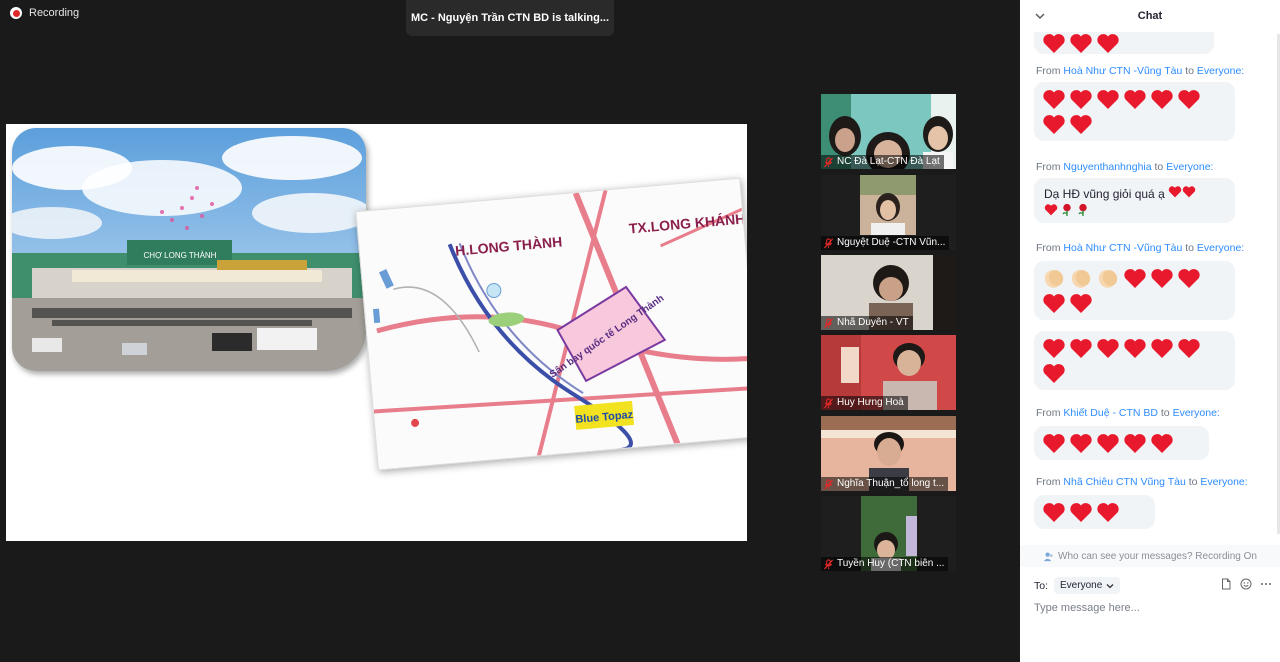  What do you see at coordinates (44, 13) in the screenshot?
I see `recording-indicator: Recording` at bounding box center [44, 13].